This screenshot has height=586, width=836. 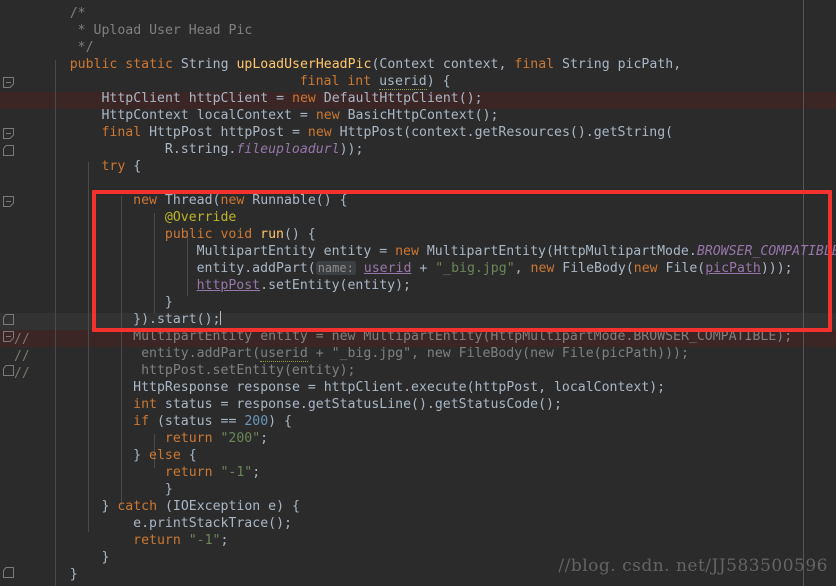 What do you see at coordinates (685, 268) in the screenshot?
I see `code-token: File(` at bounding box center [685, 268].